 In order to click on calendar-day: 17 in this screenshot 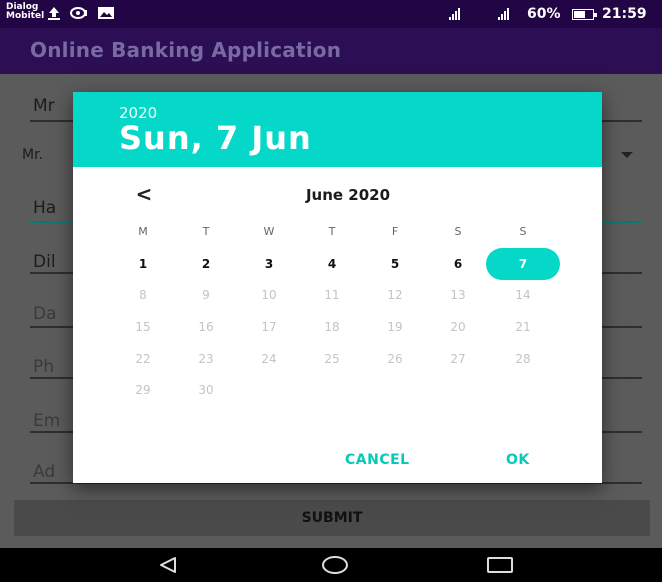, I will do `click(269, 327)`.